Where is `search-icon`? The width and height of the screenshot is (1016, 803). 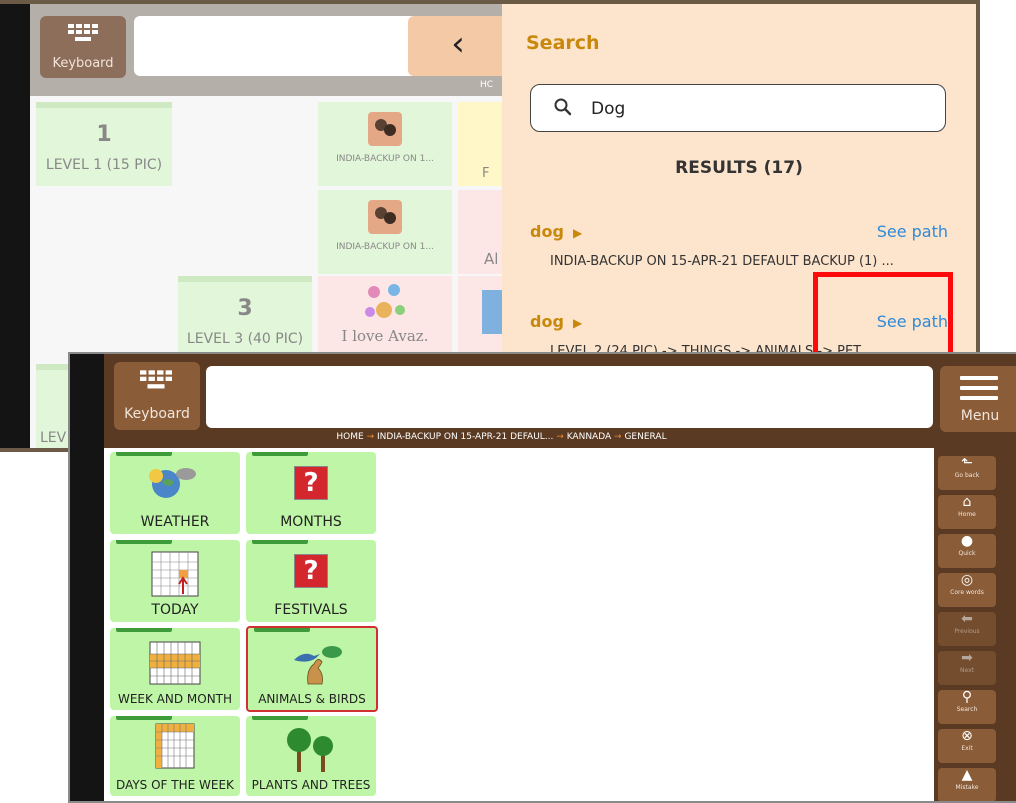 search-icon is located at coordinates (563, 107).